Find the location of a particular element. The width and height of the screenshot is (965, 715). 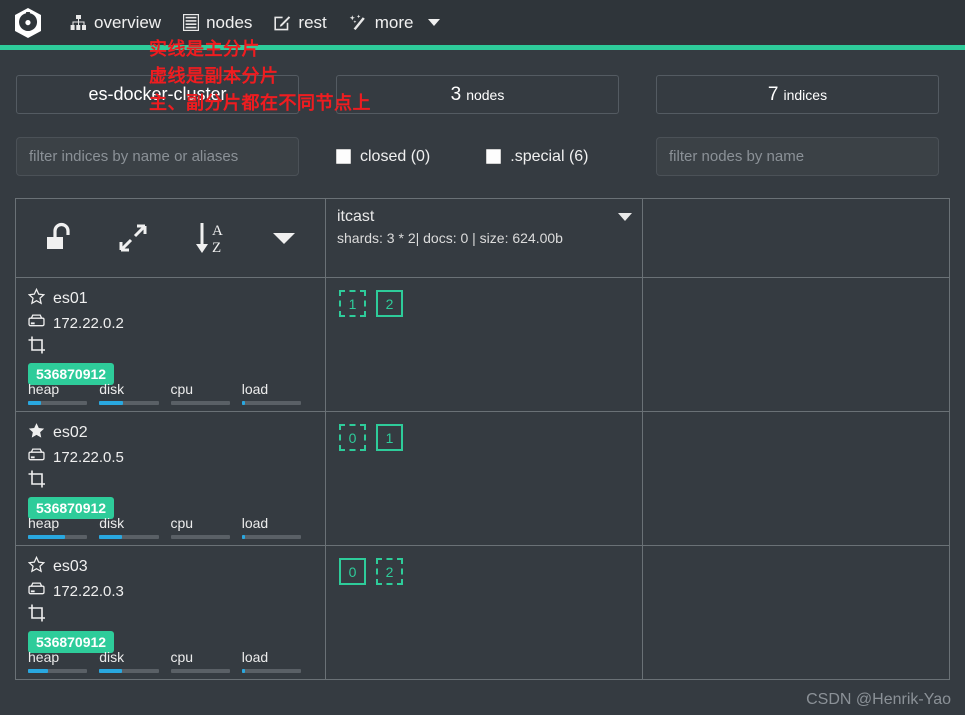

row-empty-cell is located at coordinates (796, 478).